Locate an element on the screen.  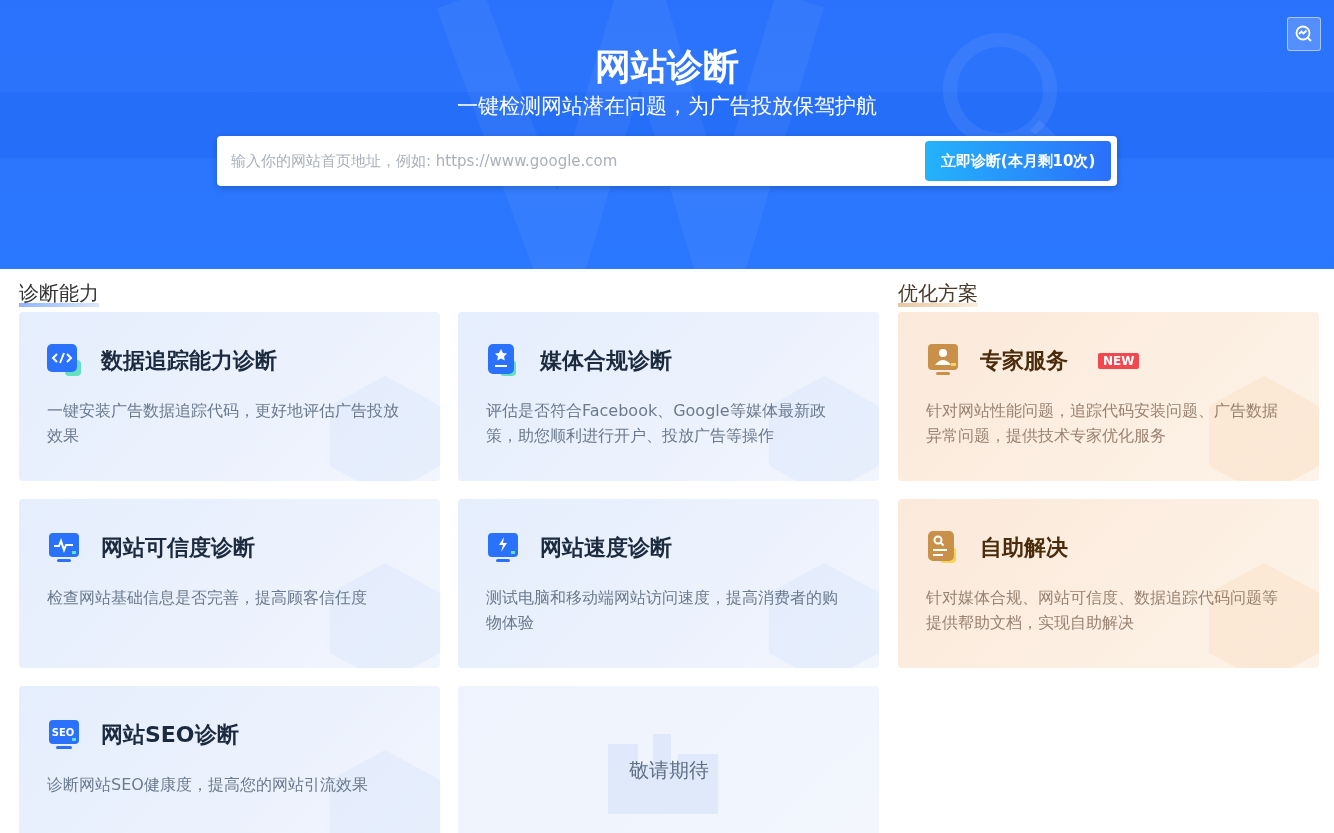
card-description: 一键安装广告数据追踪代码，更好地评估广告投放效果 is located at coordinates (223, 423).